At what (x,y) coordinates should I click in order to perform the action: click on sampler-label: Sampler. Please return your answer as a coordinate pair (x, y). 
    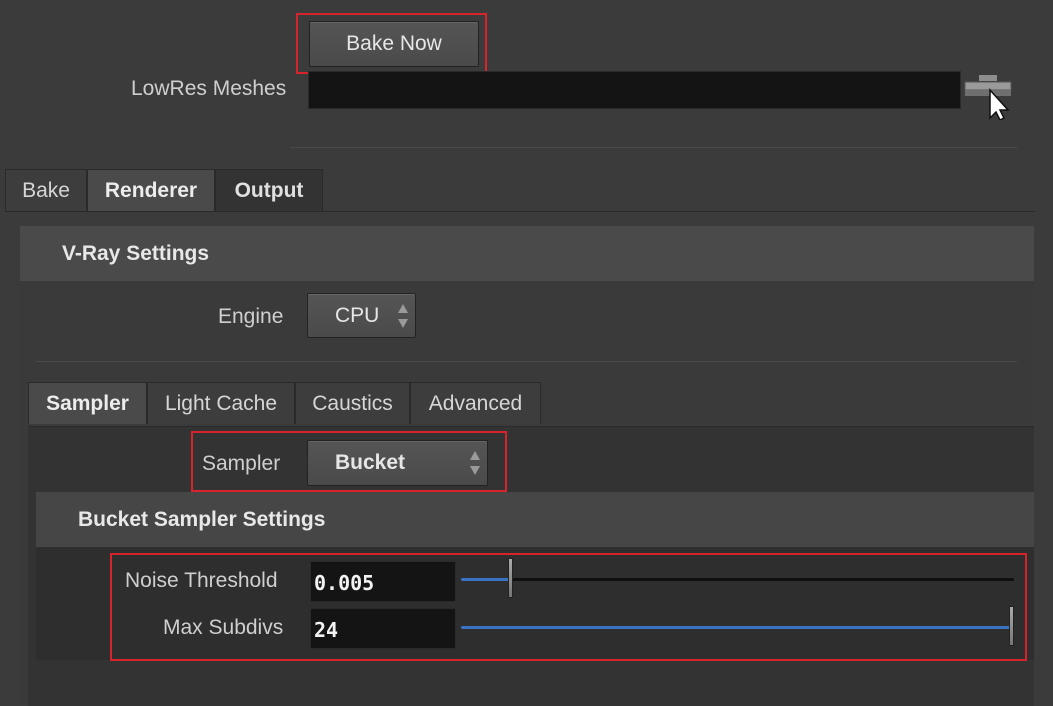
    Looking at the image, I should click on (241, 463).